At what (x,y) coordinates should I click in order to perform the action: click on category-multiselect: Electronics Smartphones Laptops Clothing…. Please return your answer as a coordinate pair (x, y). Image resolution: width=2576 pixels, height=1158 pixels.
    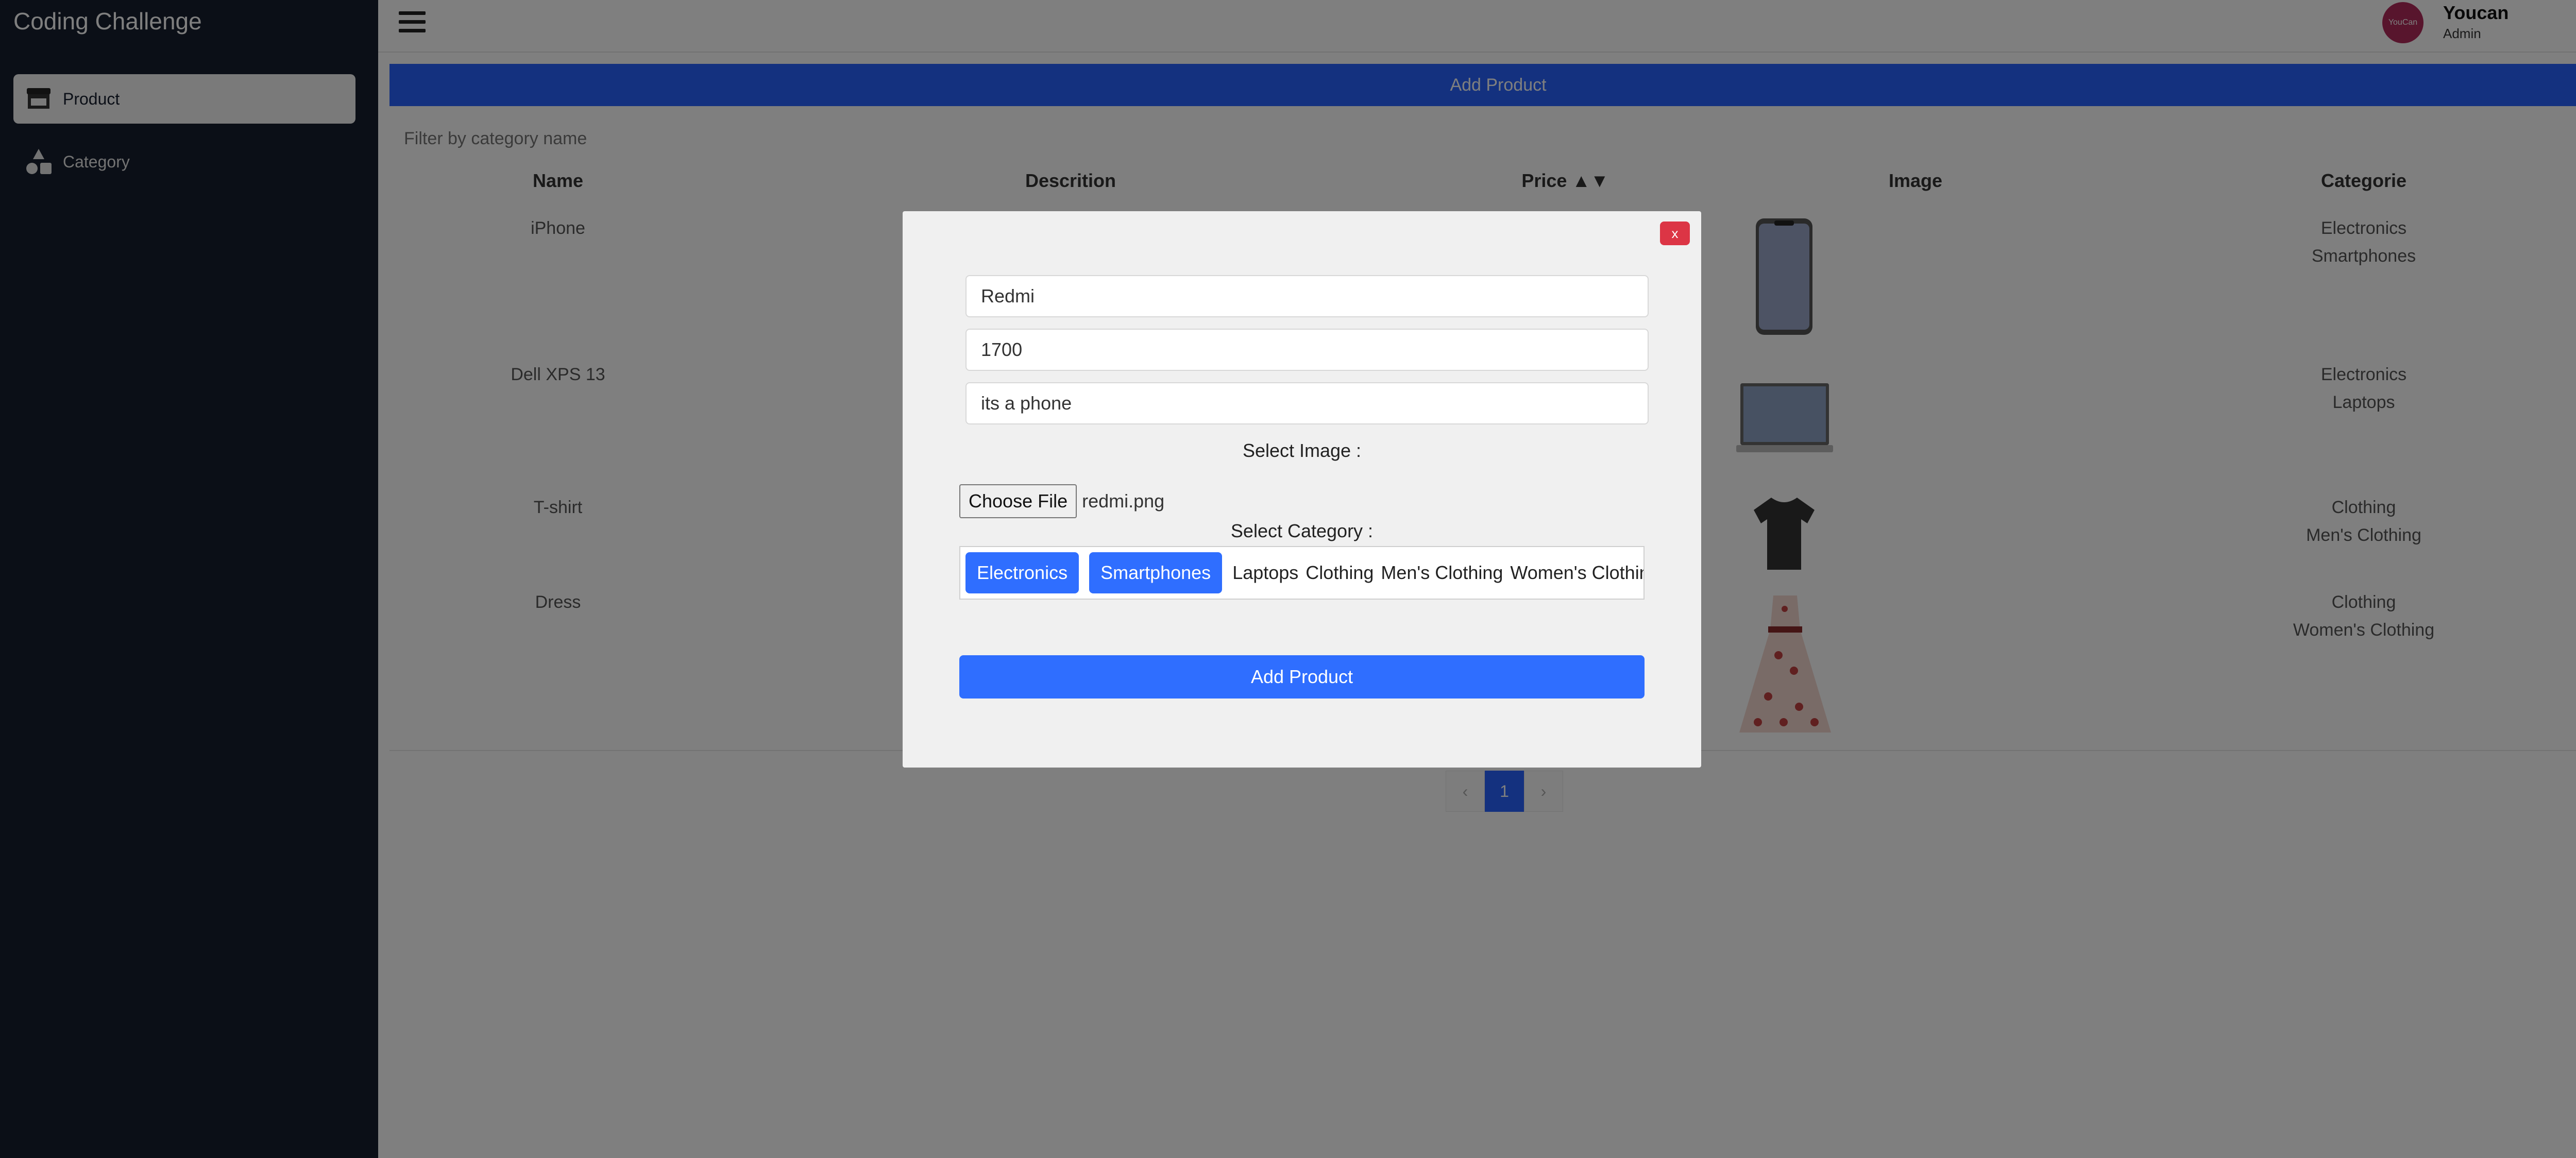
    Looking at the image, I should click on (1302, 573).